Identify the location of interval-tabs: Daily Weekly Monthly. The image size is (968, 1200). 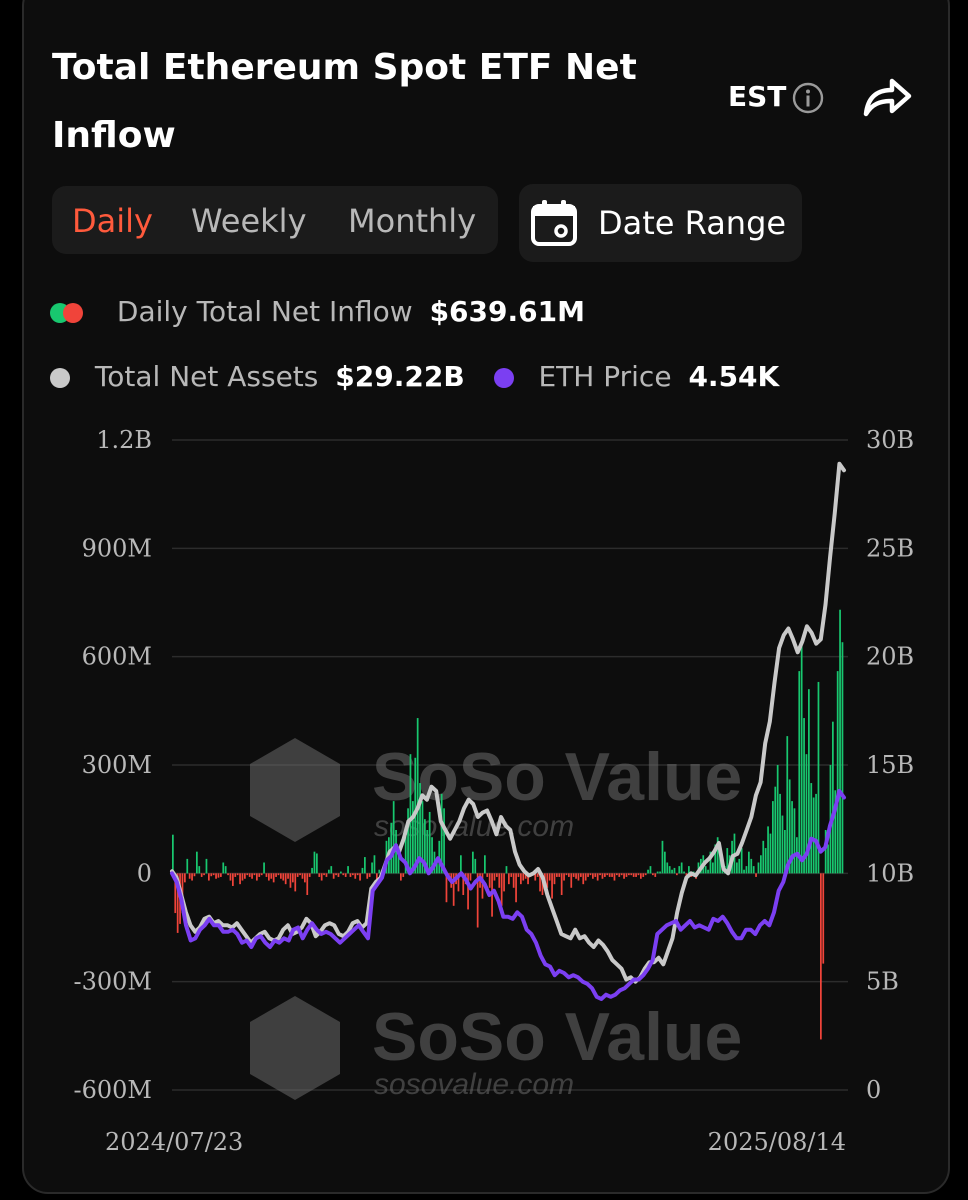
(275, 220).